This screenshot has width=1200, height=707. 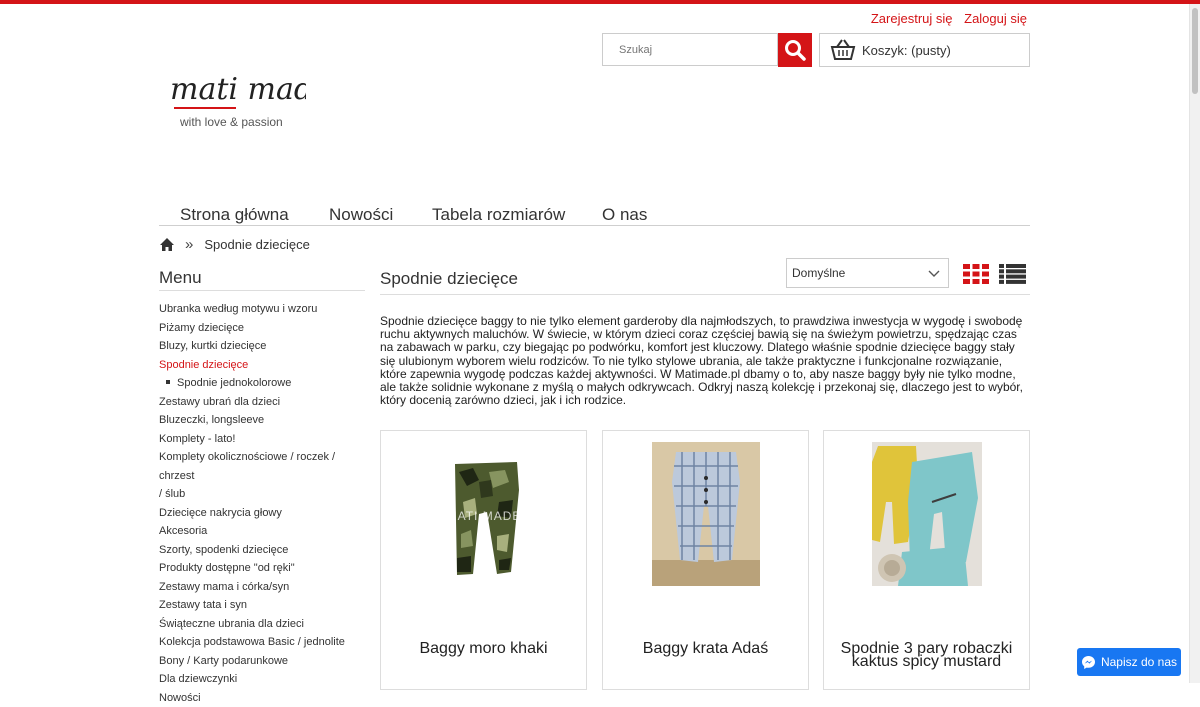 I want to click on product-image: MATI MADE, so click(x=484, y=517).